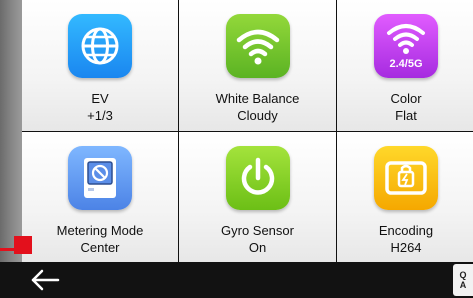 The height and width of the screenshot is (298, 473). I want to click on tile-value: Cloudy, so click(257, 115).